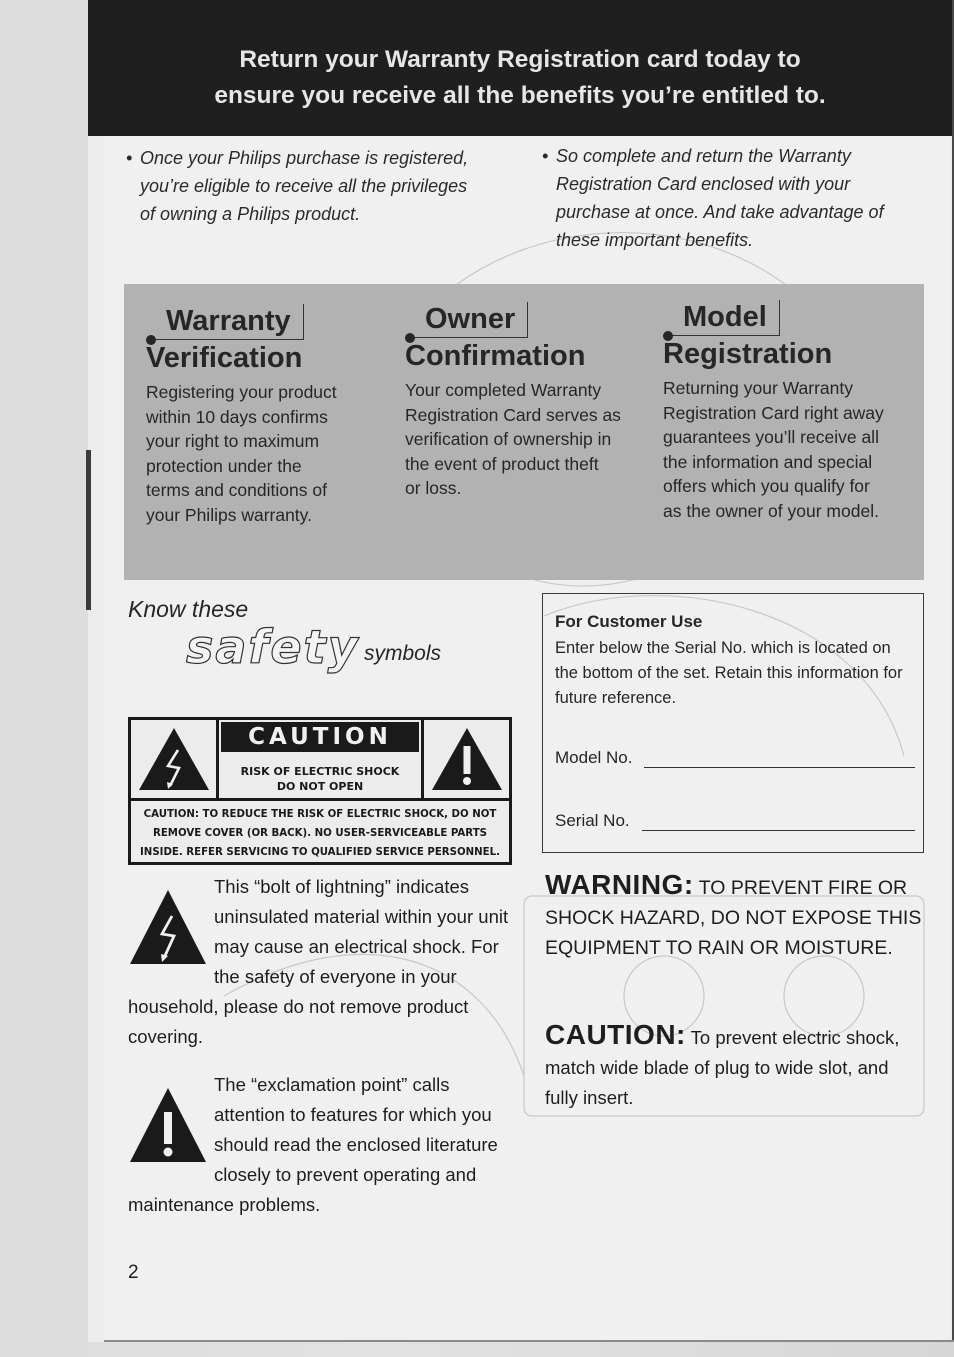  Describe the element at coordinates (320, 779) in the screenshot. I see `caution-risk-text: RISK OF ELECTRIC SHOCK DO NOT OPEN` at that location.